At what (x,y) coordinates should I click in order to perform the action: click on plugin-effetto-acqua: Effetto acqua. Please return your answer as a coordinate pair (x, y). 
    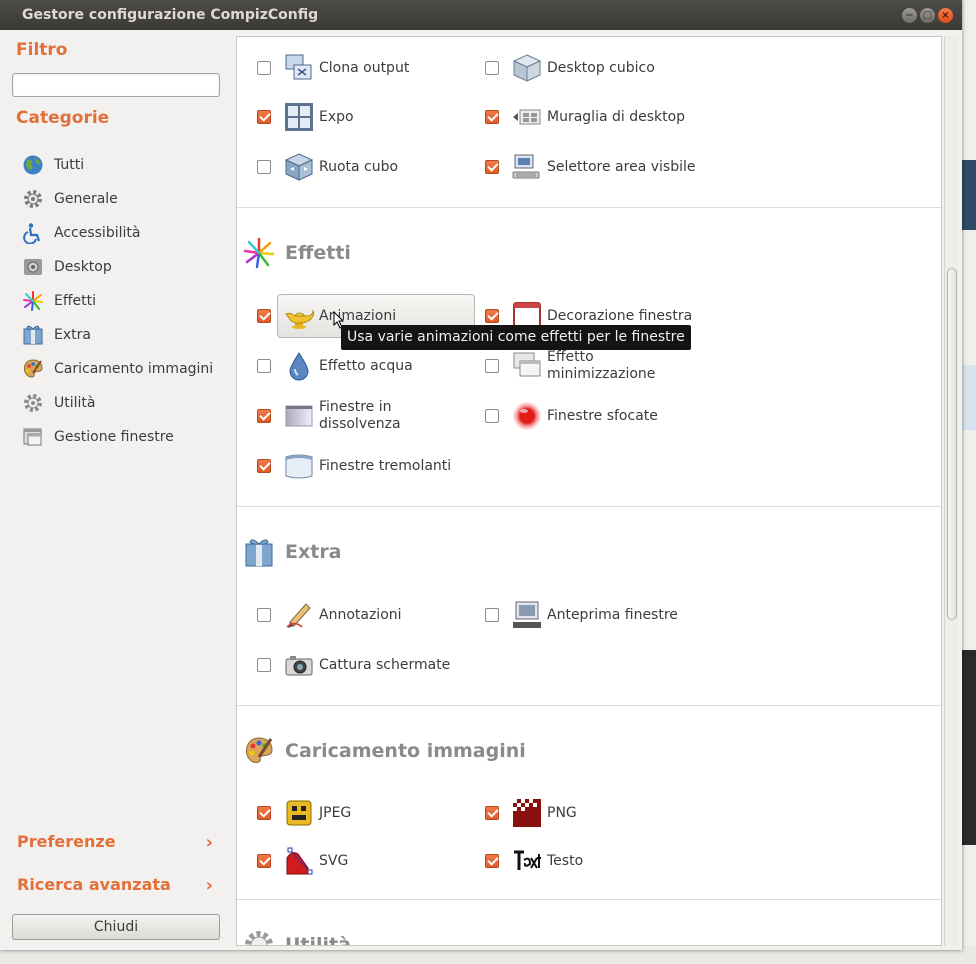
    Looking at the image, I should click on (363, 366).